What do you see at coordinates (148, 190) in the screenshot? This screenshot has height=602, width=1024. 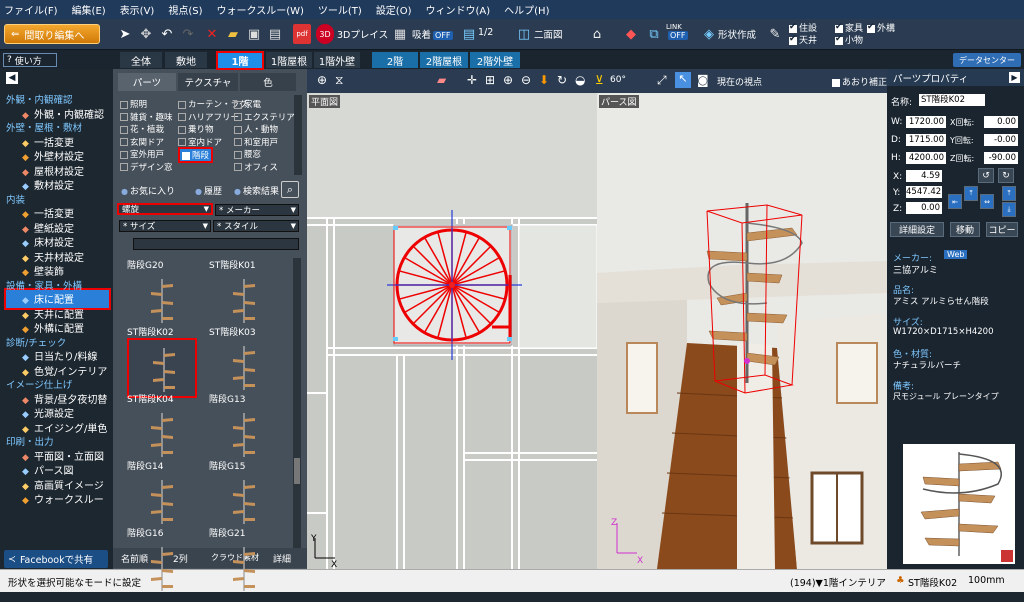 I see `source-radio-0: お気に入り` at bounding box center [148, 190].